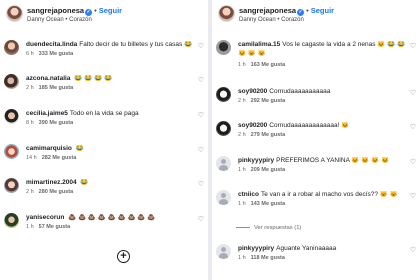 This screenshot has width=420, height=280. Describe the element at coordinates (300, 91) in the screenshot. I see `comment-text: Cornudaaaaaaaaaaa` at that location.